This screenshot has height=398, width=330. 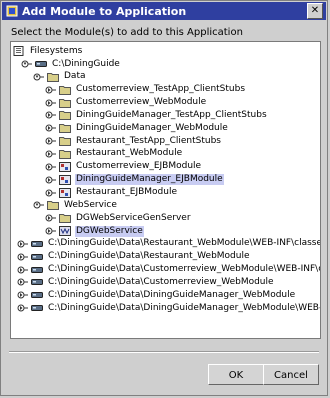 What do you see at coordinates (149, 256) in the screenshot?
I see `tree-node-label: C:\DiningGuide\Data\Restaurant_WebModule` at bounding box center [149, 256].